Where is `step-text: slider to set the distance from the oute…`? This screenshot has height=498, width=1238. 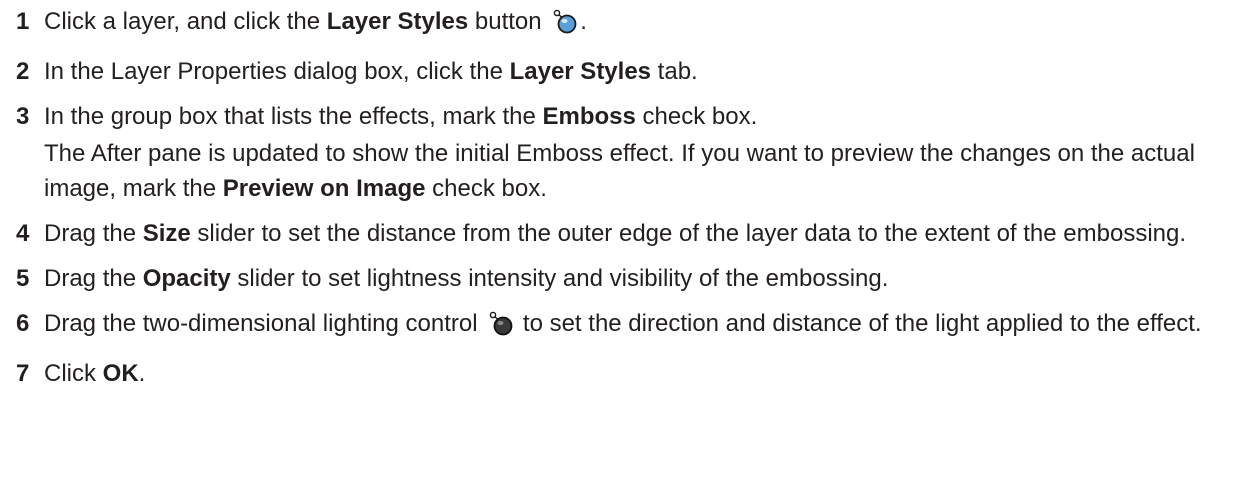 step-text: slider to set the distance from the oute… is located at coordinates (688, 233).